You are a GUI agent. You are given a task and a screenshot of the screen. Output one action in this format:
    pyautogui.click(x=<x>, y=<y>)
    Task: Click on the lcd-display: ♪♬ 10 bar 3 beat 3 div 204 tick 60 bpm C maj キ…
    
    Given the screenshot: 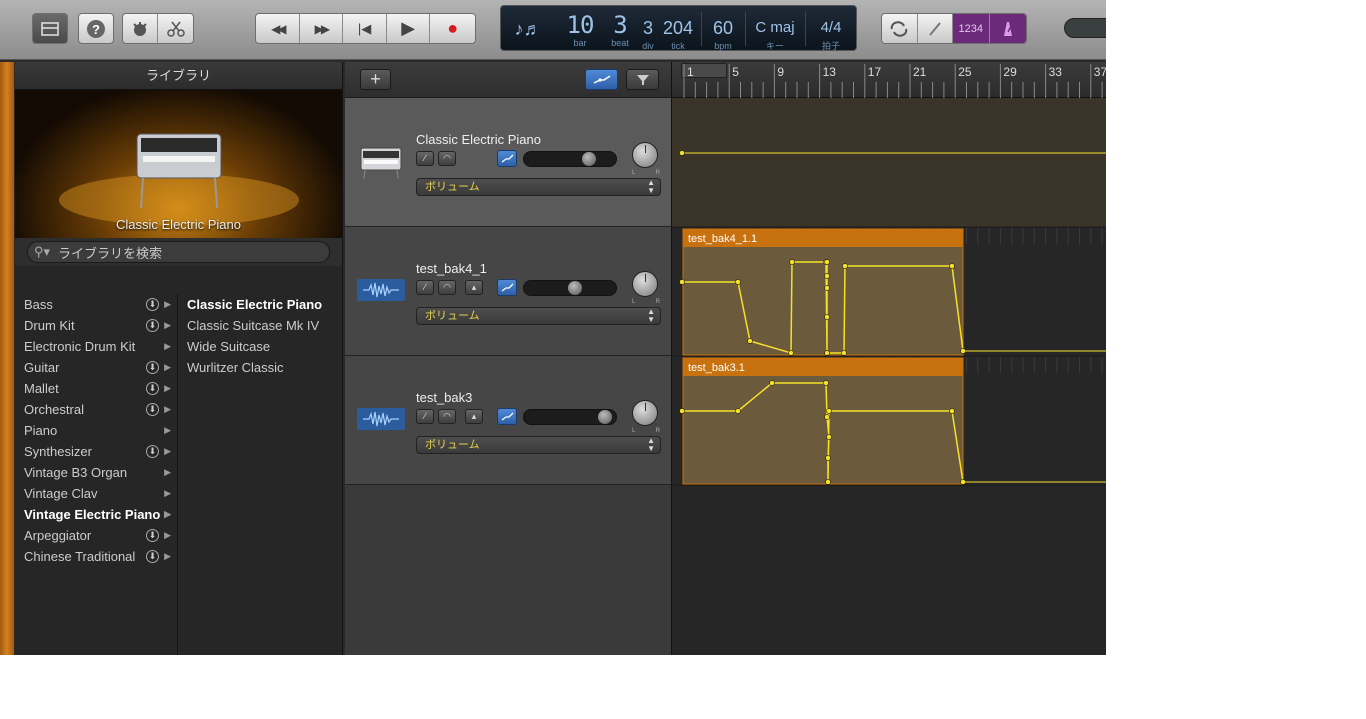 What is the action you would take?
    pyautogui.click(x=678, y=28)
    